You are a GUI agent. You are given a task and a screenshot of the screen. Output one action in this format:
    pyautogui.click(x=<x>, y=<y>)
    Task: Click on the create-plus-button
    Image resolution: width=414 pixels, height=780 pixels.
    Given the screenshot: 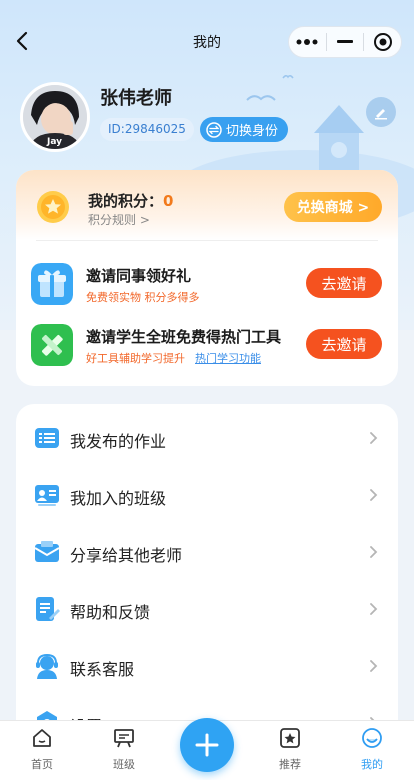 What is the action you would take?
    pyautogui.click(x=207, y=745)
    